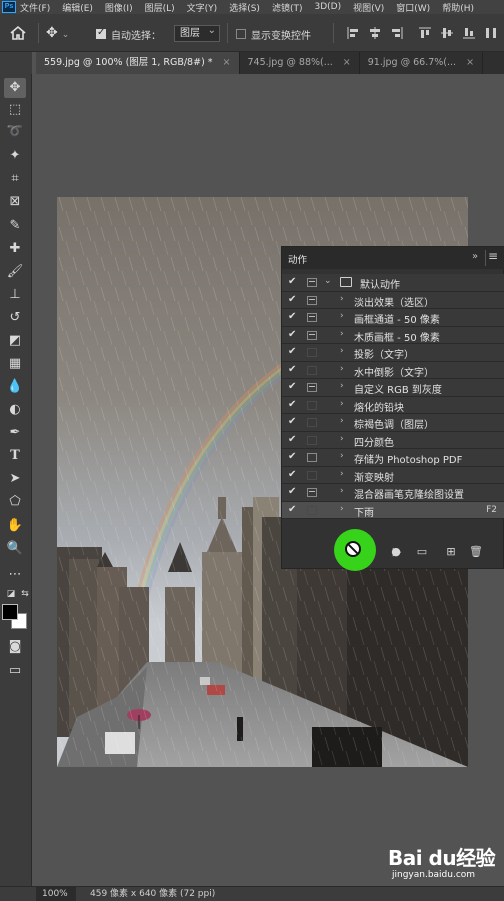  I want to click on menu-filter: 滤镜(T), so click(287, 7).